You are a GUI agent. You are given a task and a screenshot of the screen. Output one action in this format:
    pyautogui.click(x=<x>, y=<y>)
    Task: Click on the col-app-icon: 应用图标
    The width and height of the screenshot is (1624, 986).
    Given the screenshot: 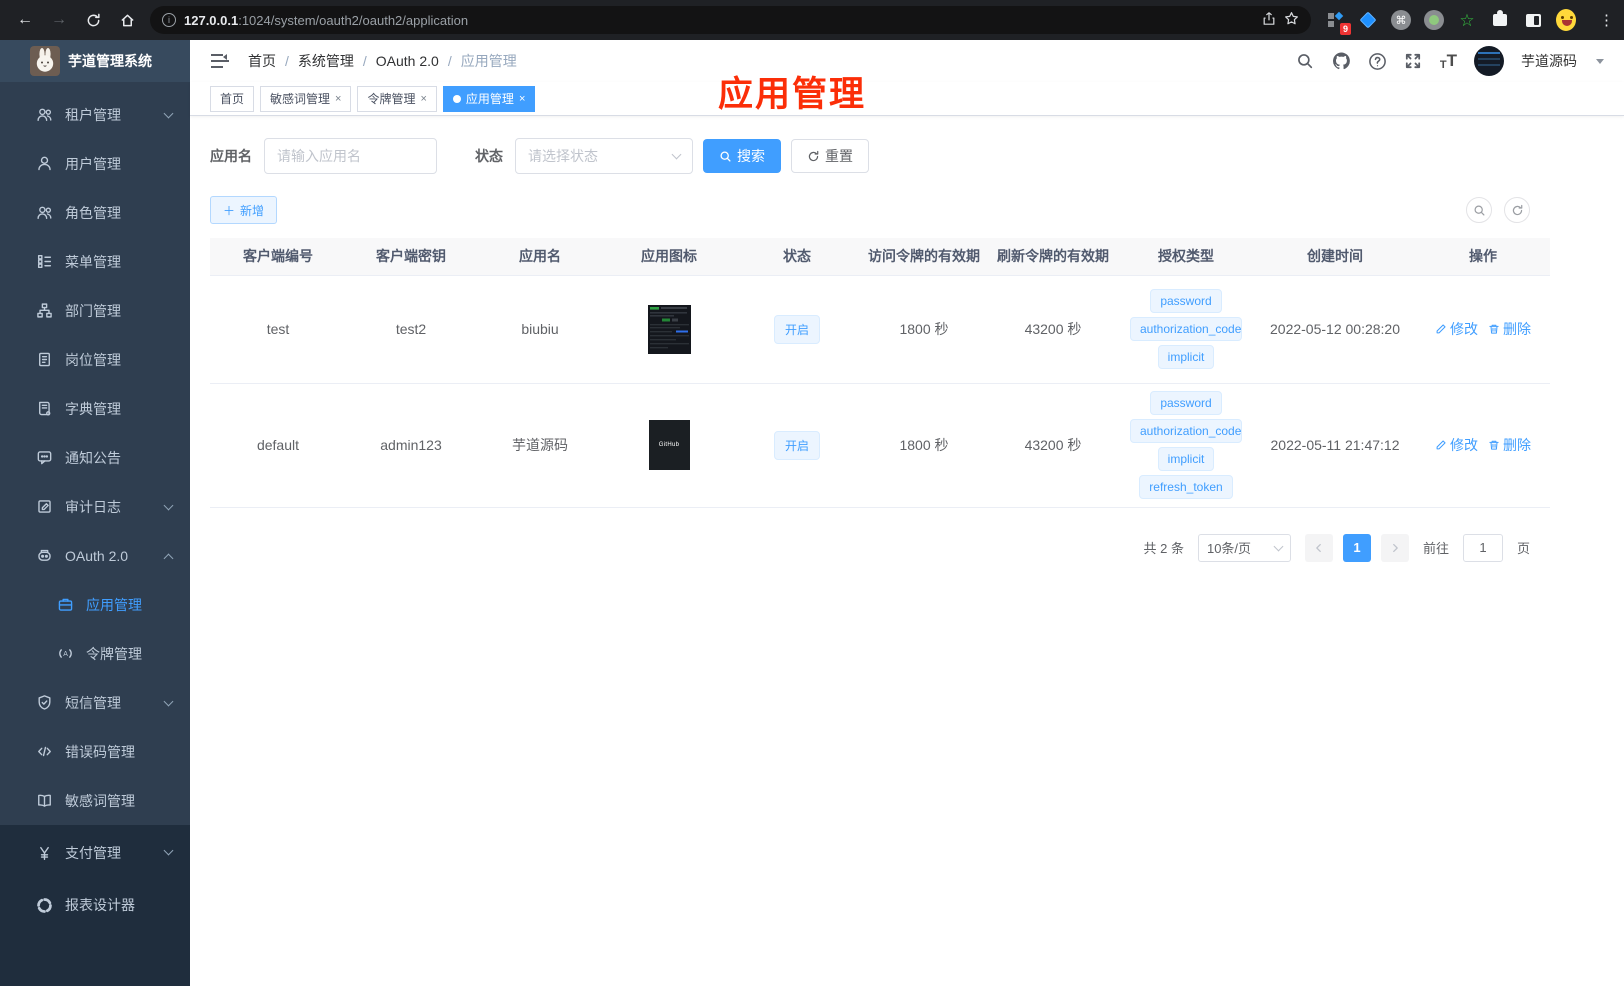 What is the action you would take?
    pyautogui.click(x=669, y=256)
    